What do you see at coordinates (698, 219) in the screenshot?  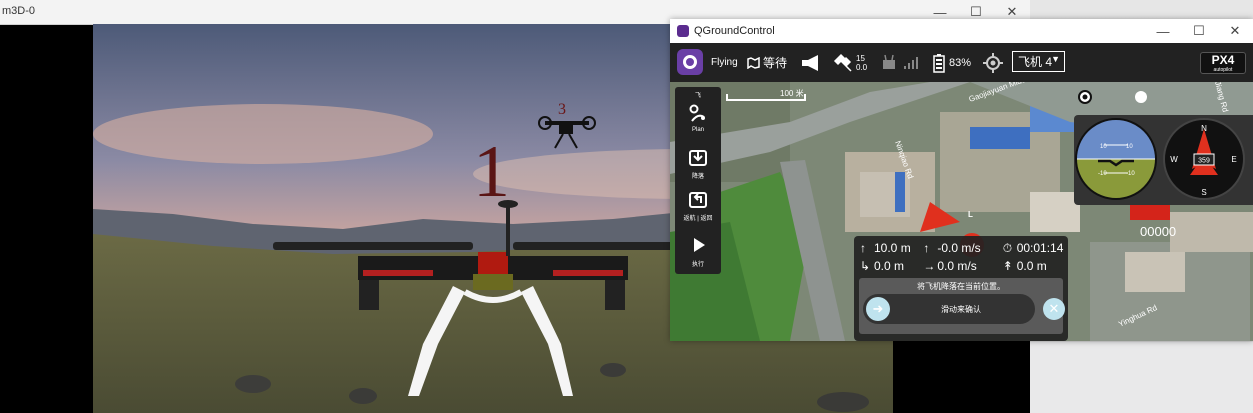 I see `rtl-tool-label: 返航 | 返回` at bounding box center [698, 219].